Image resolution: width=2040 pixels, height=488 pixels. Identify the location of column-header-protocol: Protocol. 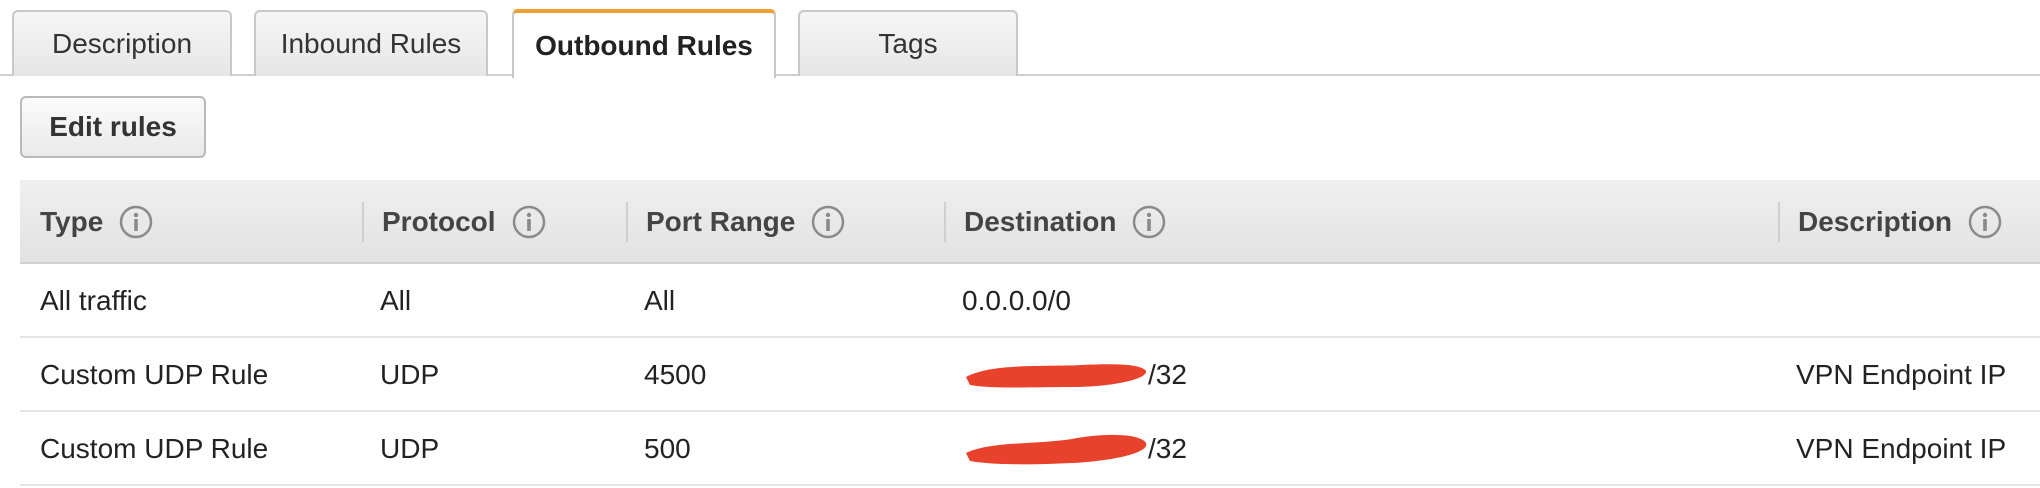
(454, 222).